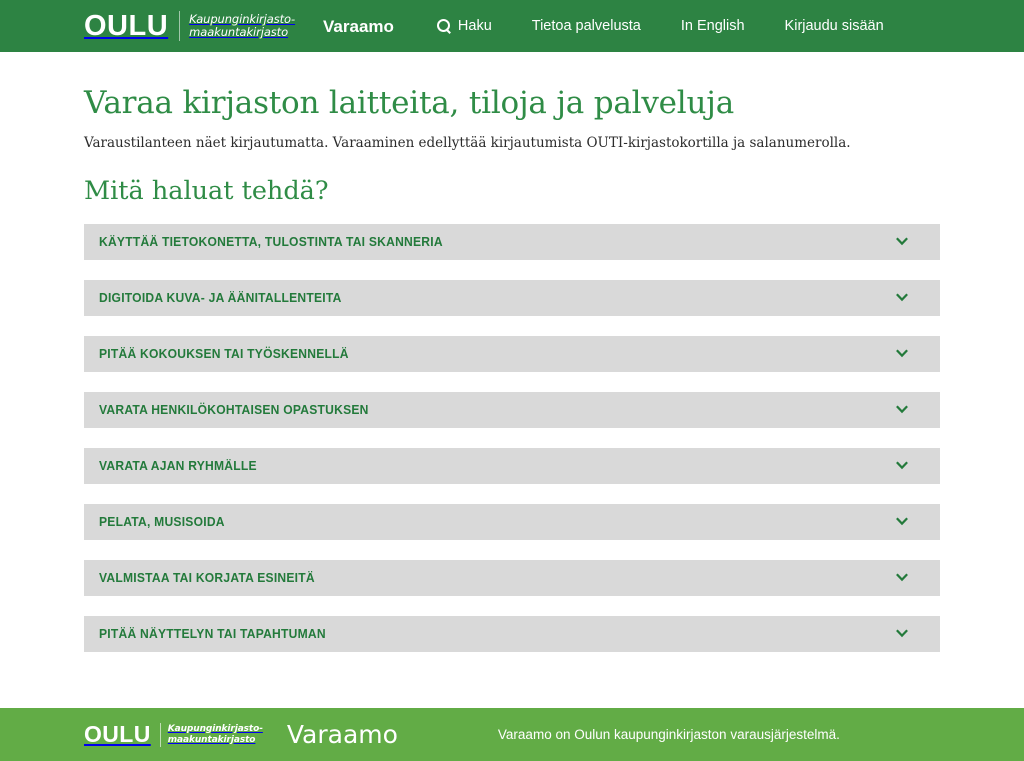 The image size is (1024, 761). I want to click on accordion-item-label: Pitää näyttelyn tai tapahtuman, so click(212, 634).